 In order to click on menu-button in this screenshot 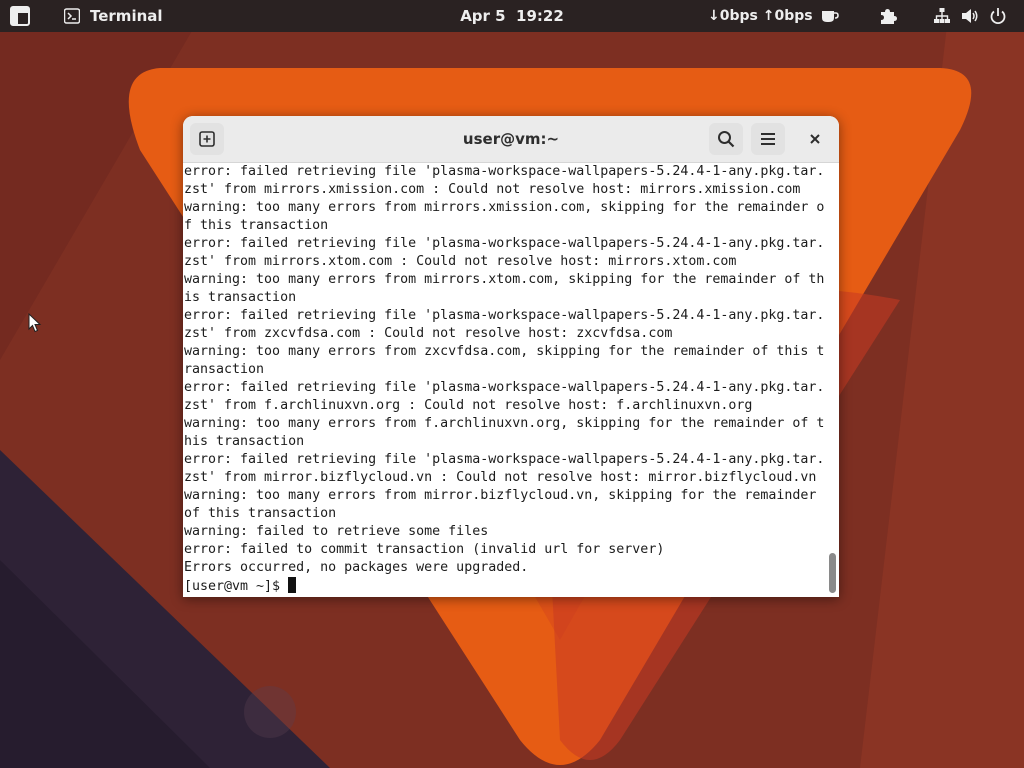, I will do `click(768, 139)`.